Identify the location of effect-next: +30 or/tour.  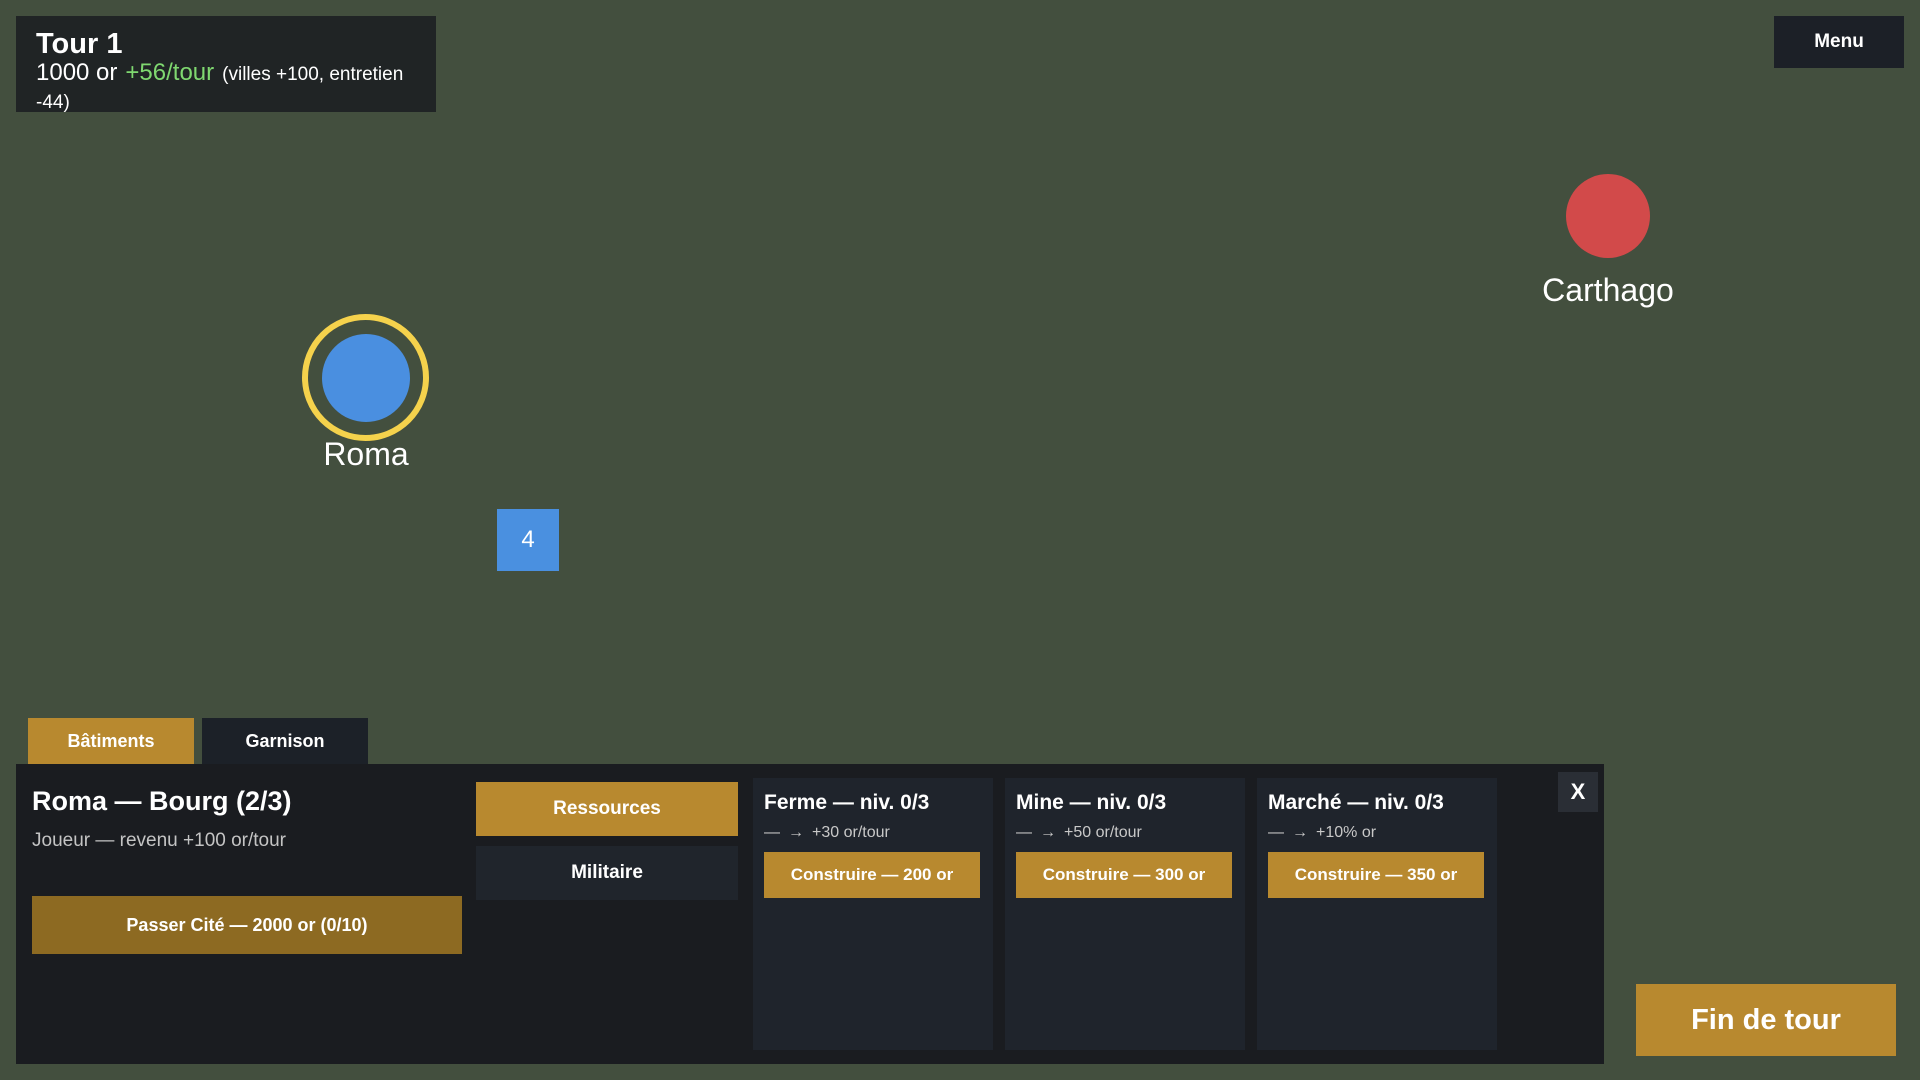
(851, 832).